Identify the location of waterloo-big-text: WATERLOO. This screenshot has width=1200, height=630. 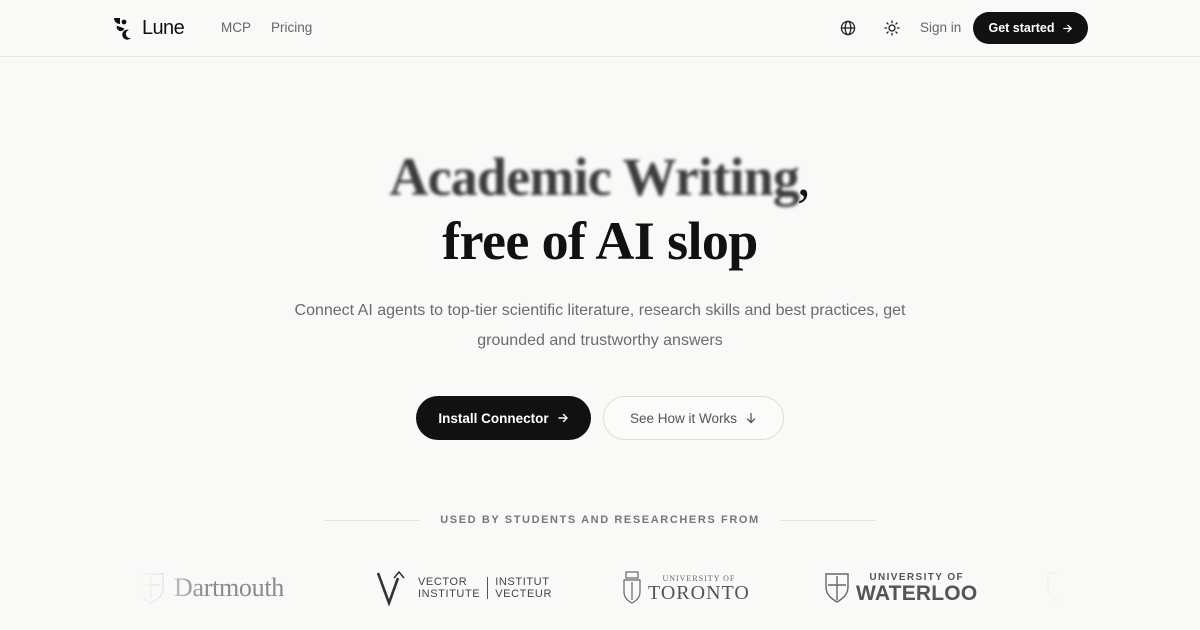
(917, 593).